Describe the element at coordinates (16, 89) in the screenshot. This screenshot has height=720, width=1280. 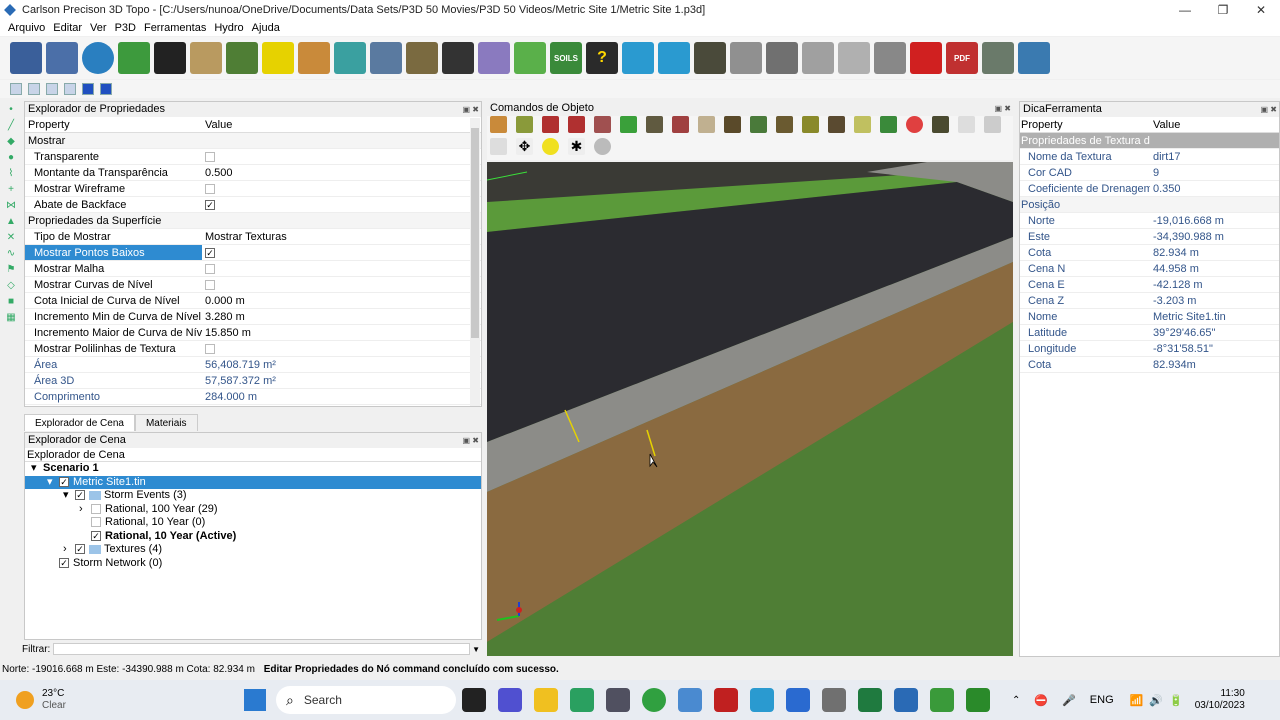
I see `view-iso-icon` at that location.